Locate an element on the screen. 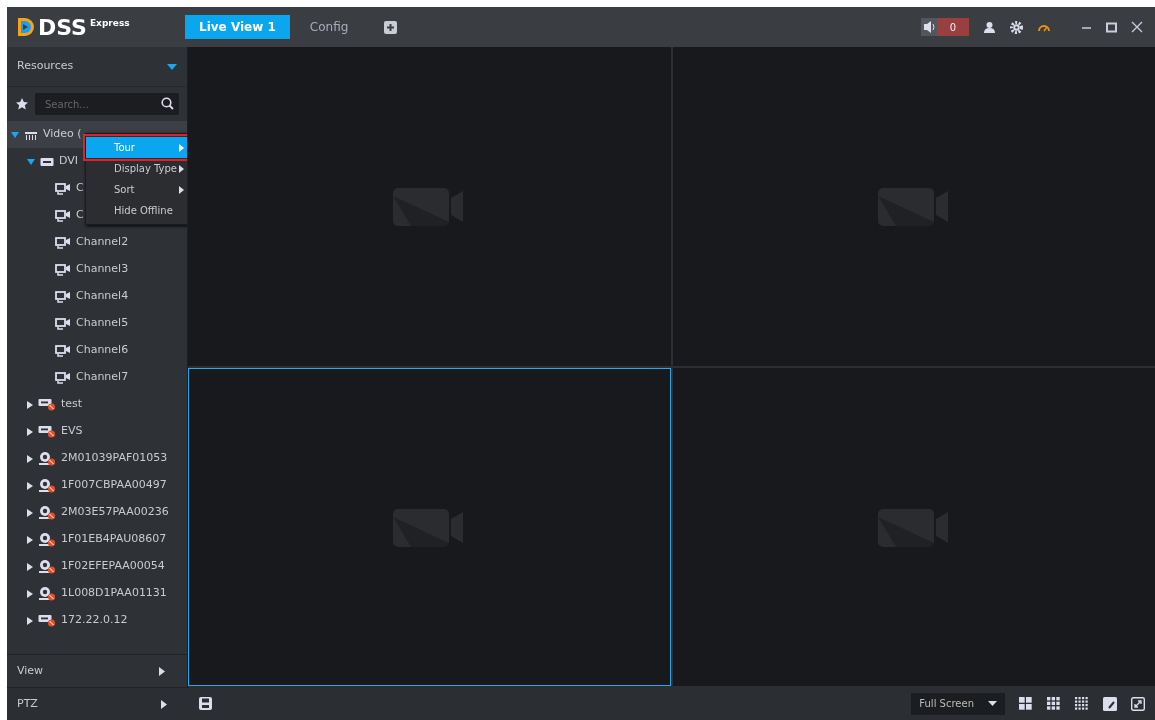 The image size is (1155, 720). tree-item-label: DVI is located at coordinates (69, 161).